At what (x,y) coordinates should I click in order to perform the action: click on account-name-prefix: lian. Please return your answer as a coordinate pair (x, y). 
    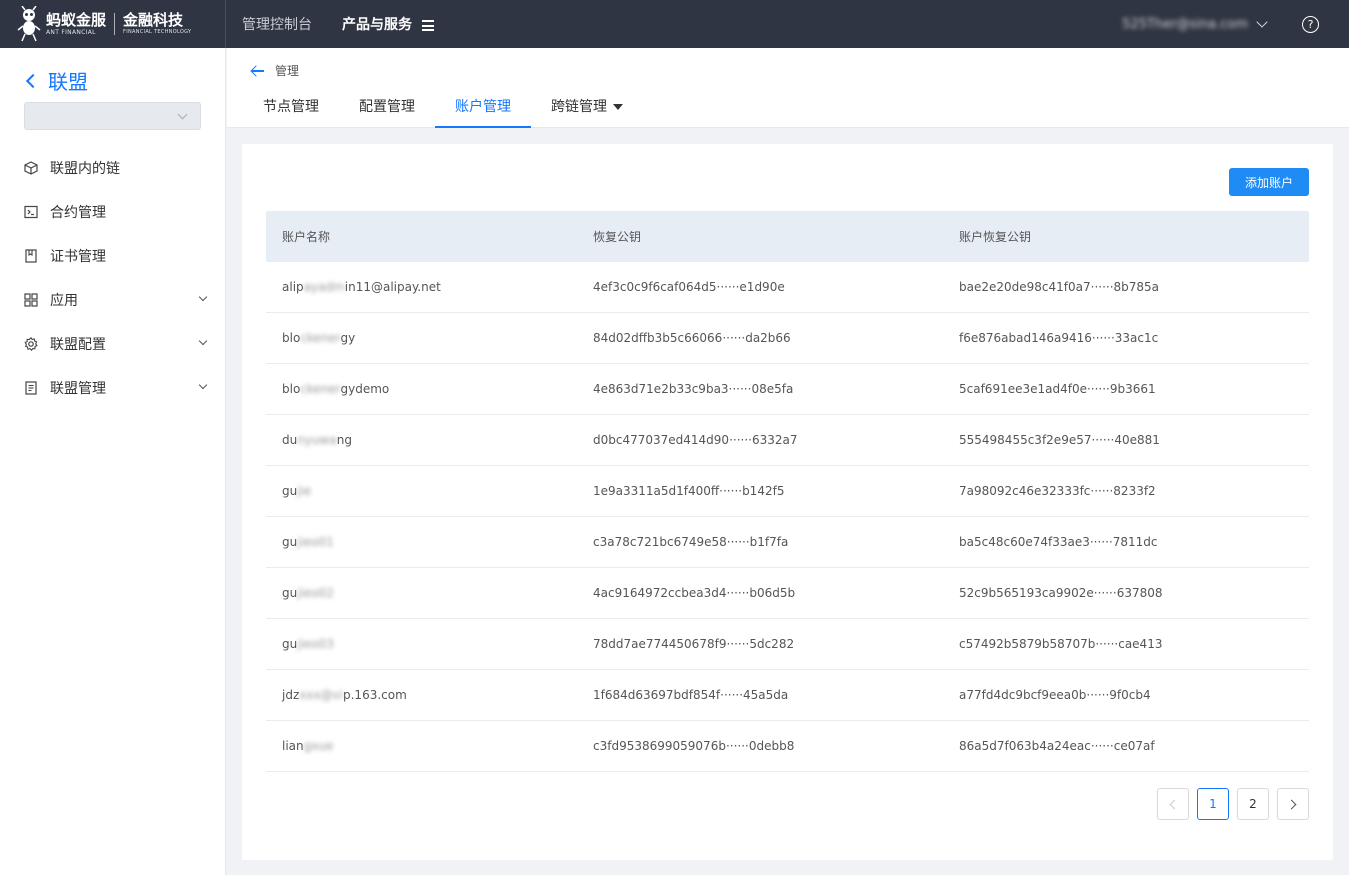
    Looking at the image, I should click on (293, 746).